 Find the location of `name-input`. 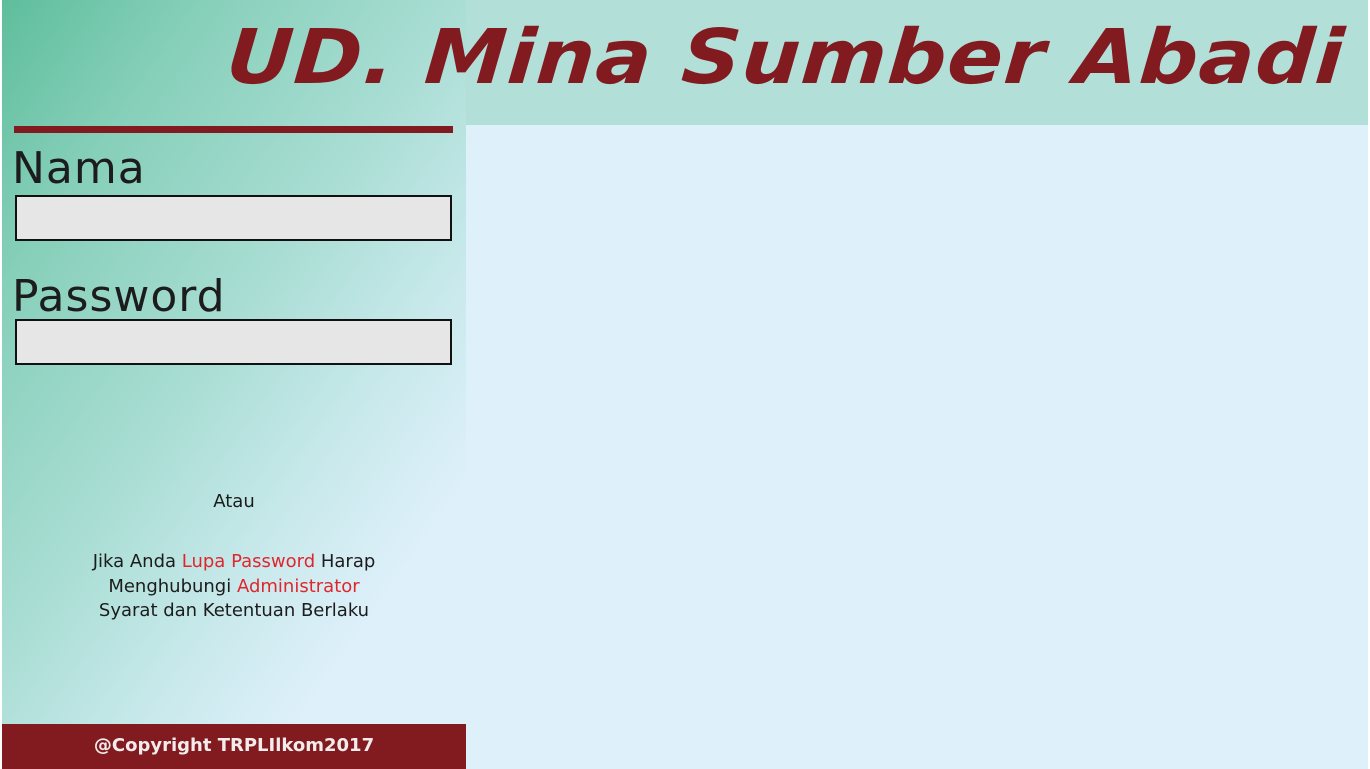

name-input is located at coordinates (233, 218).